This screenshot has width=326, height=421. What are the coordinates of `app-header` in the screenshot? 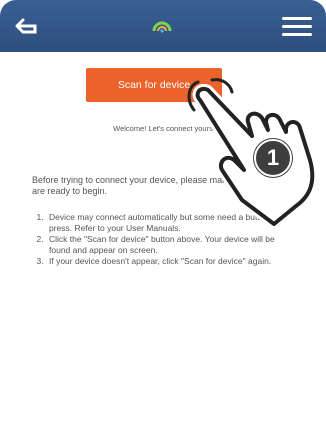 It's located at (163, 26).